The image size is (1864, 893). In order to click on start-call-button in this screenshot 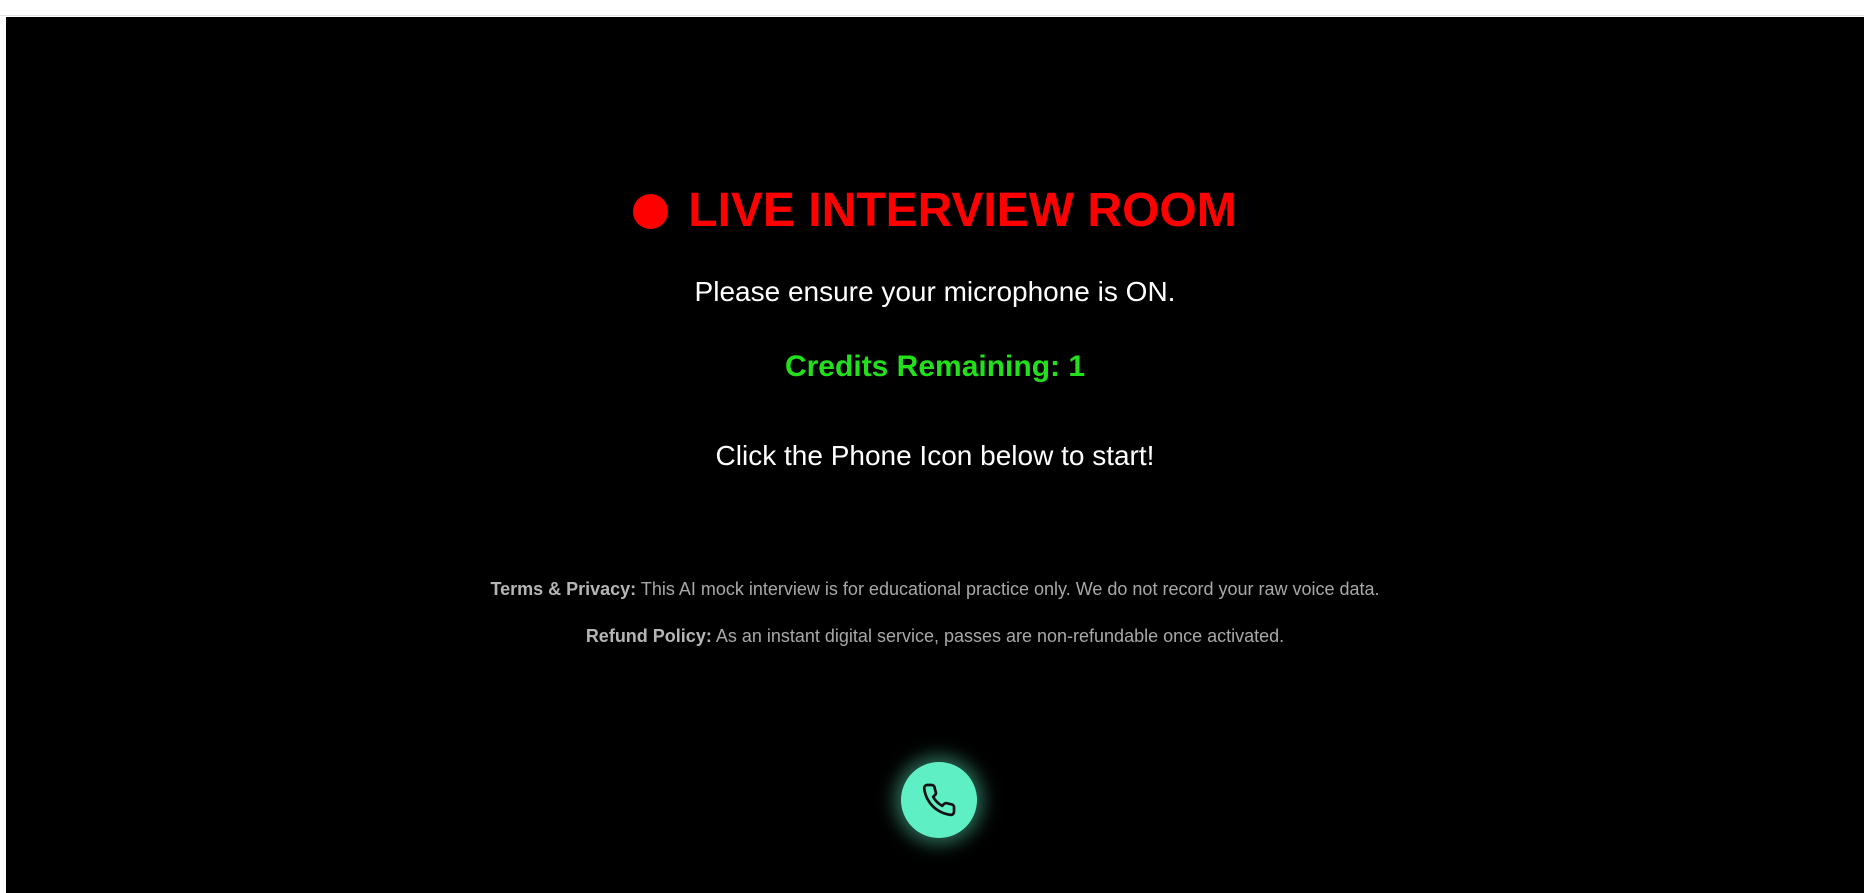, I will do `click(939, 800)`.